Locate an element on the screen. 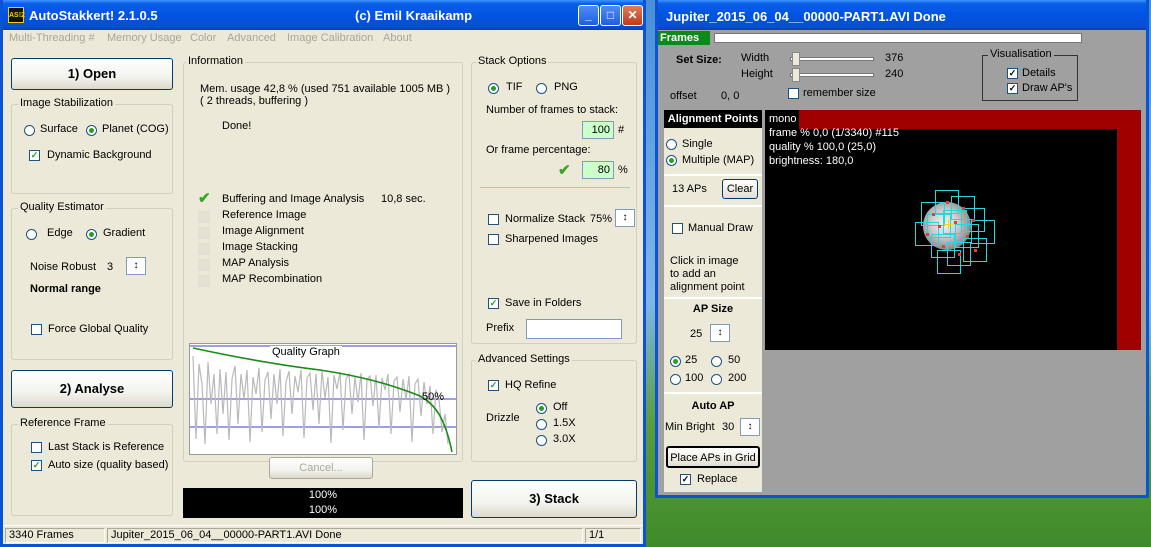 This screenshot has height=547, width=1151. menu-color: Color is located at coordinates (203, 38).